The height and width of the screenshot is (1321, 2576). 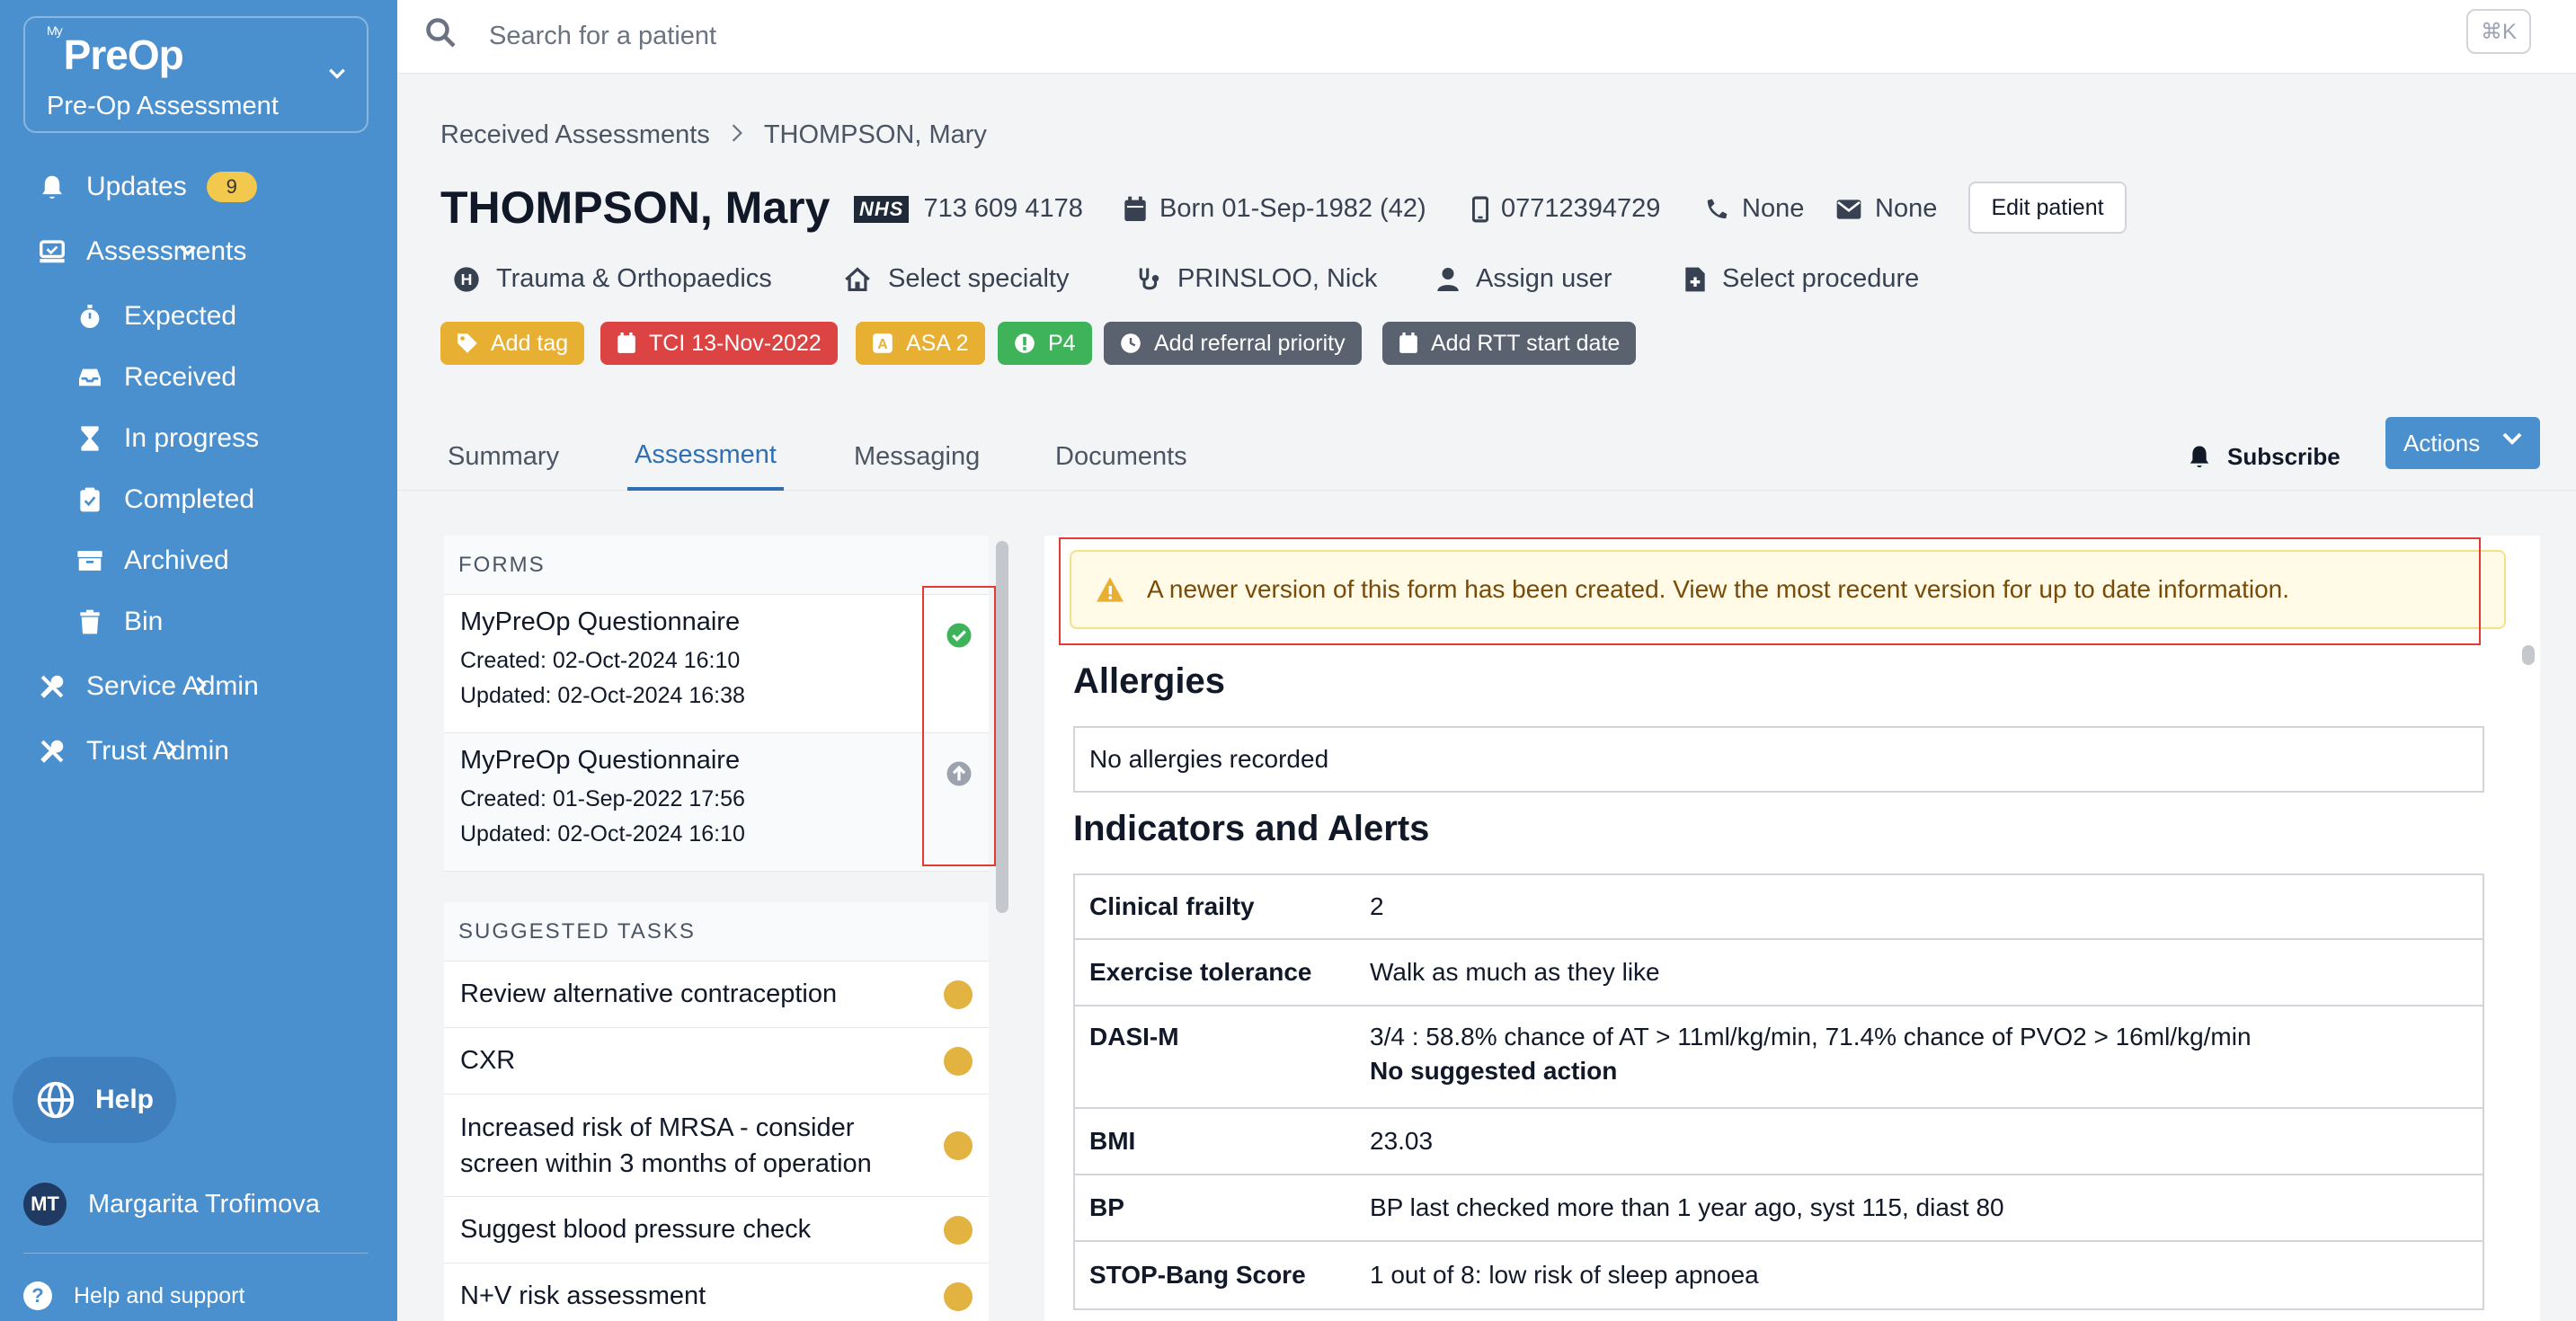 What do you see at coordinates (147, 686) in the screenshot?
I see `nav-service-admin: Service Admin` at bounding box center [147, 686].